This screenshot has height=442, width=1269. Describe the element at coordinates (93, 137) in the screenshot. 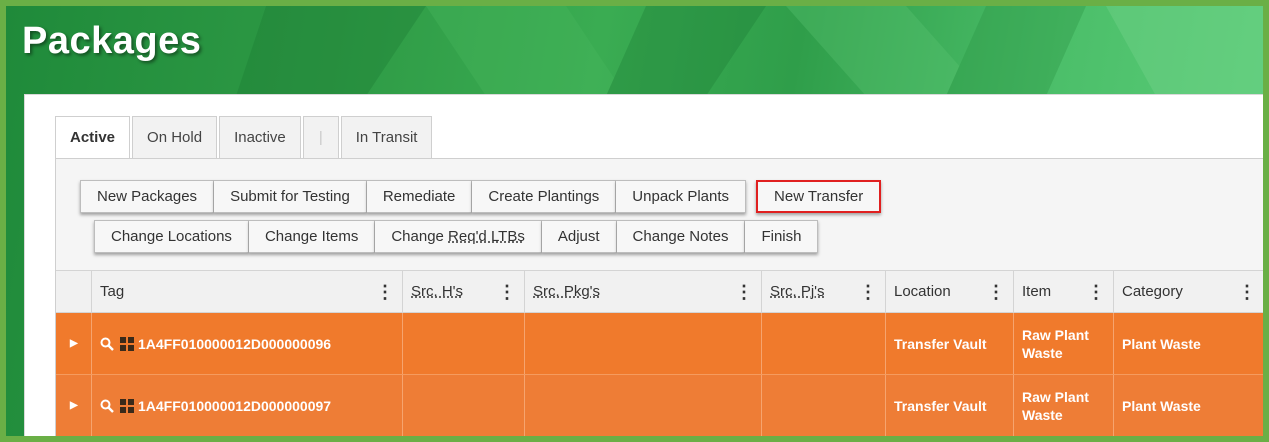

I see `tab-active: Active` at that location.